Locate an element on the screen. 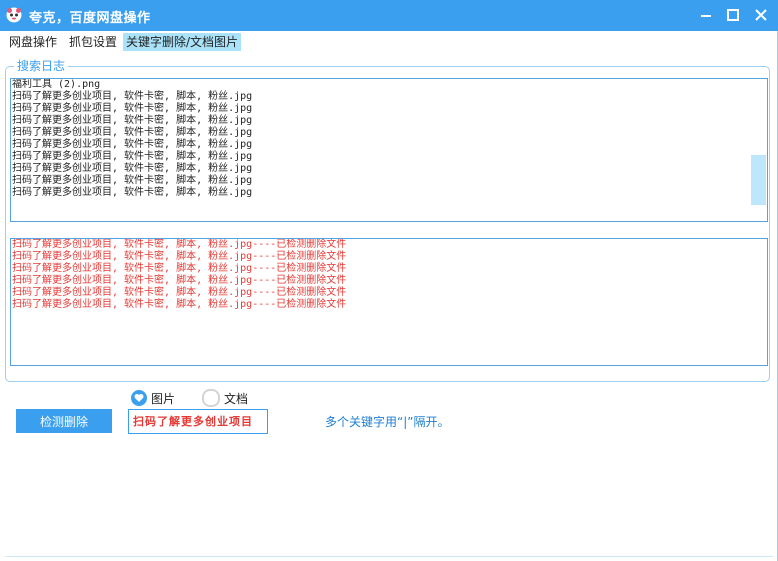  tab-netdisk: 网盘操作 is located at coordinates (33, 42).